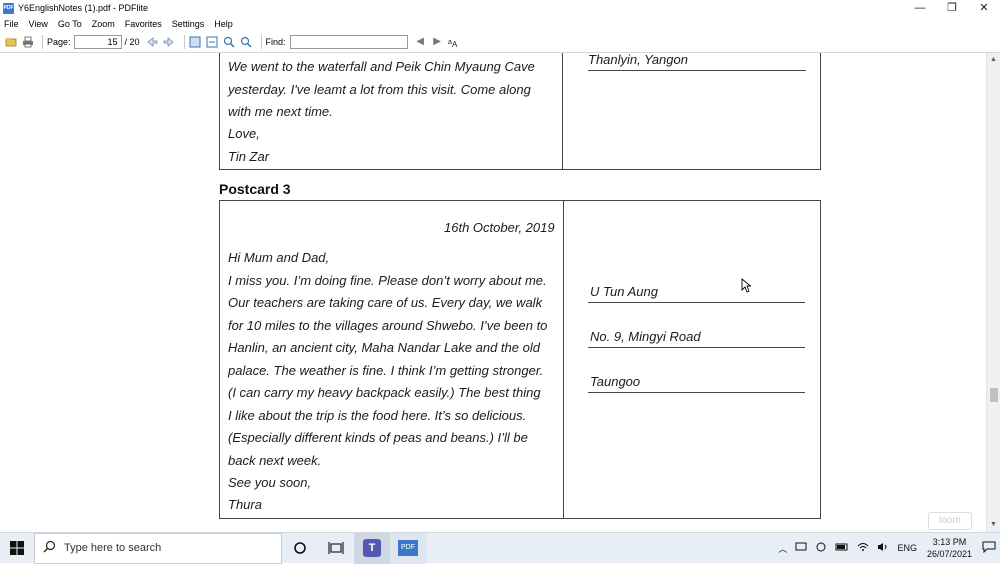  What do you see at coordinates (49, 548) in the screenshot?
I see `search-icon` at bounding box center [49, 548].